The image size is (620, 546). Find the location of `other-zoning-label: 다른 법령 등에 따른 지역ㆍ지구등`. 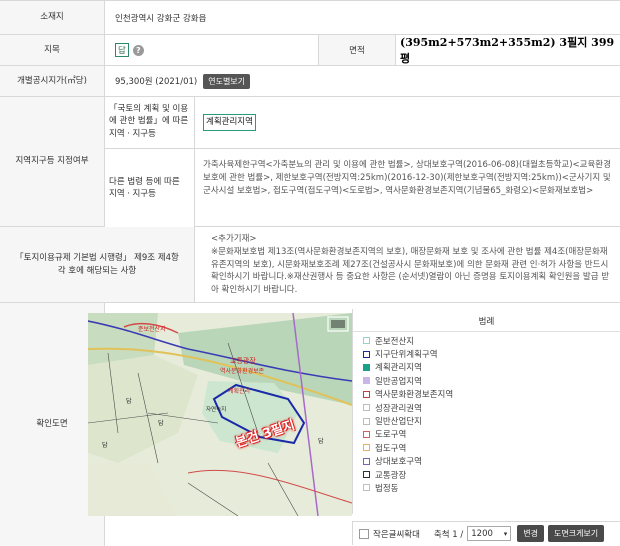

other-zoning-label: 다른 법령 등에 따른 지역ㆍ지구등 is located at coordinates (150, 188).